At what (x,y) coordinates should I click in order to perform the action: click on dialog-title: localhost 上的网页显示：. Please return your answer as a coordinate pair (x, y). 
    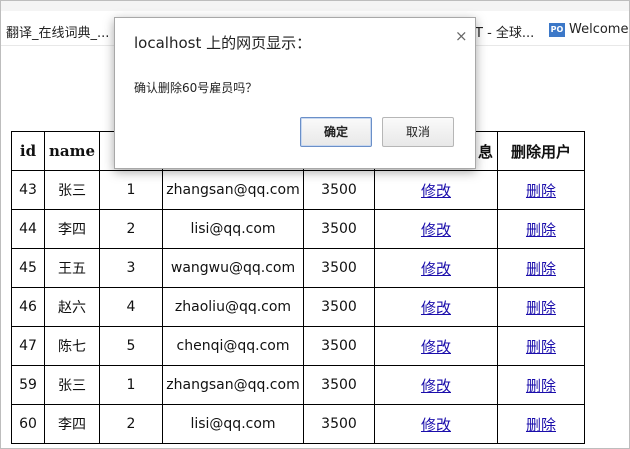
    Looking at the image, I should click on (223, 43).